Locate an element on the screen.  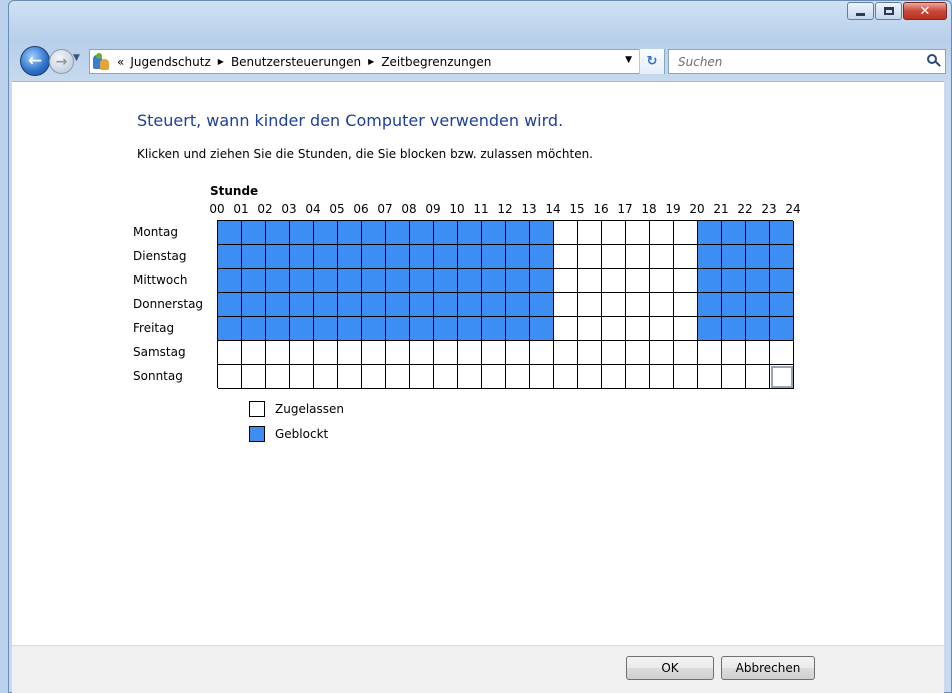
close-button: ✕ is located at coordinates (925, 11).